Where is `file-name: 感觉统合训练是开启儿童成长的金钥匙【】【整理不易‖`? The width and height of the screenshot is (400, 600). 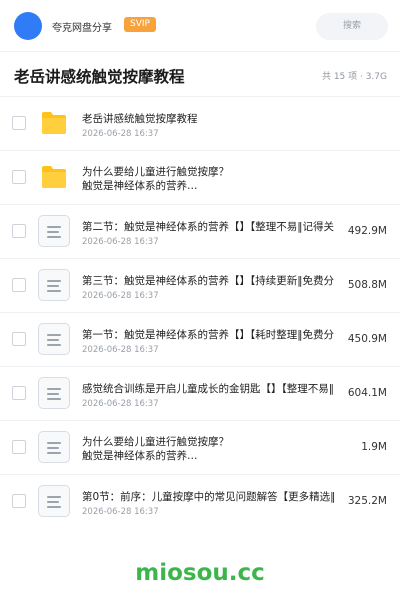 file-name: 感觉统合训练是开启儿童成长的金钥匙【】【整理不易‖ is located at coordinates (208, 389).